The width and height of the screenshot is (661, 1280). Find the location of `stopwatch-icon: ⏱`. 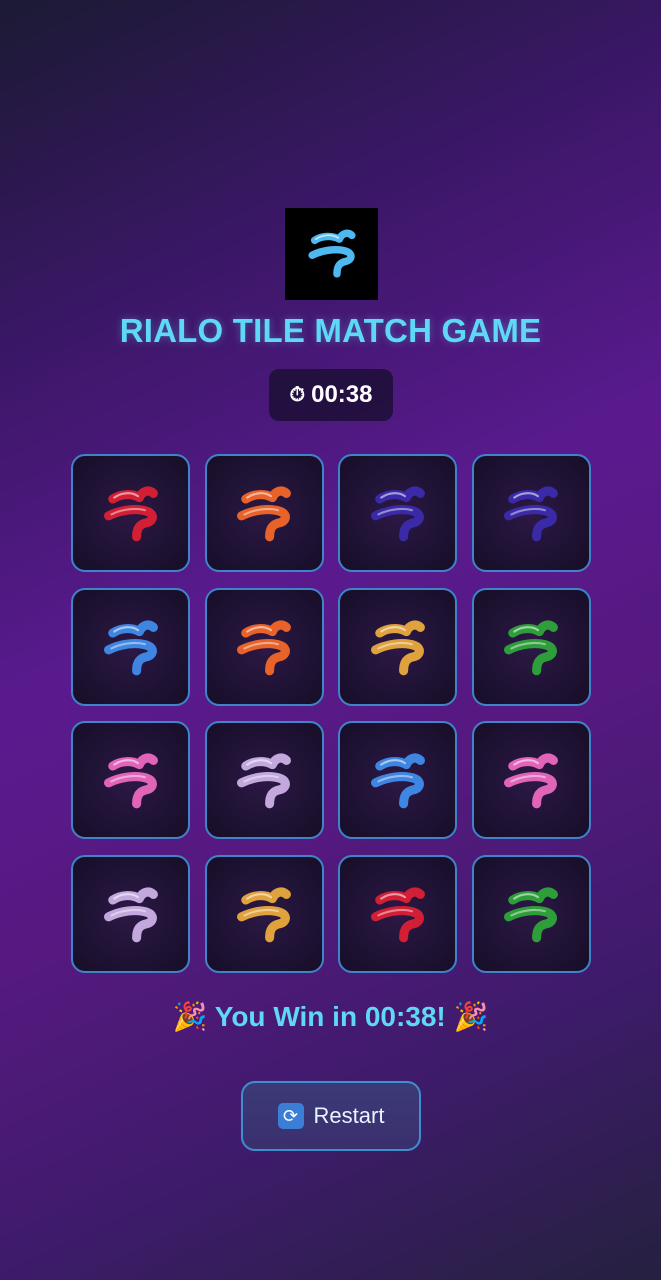

stopwatch-icon: ⏱ is located at coordinates (297, 394).